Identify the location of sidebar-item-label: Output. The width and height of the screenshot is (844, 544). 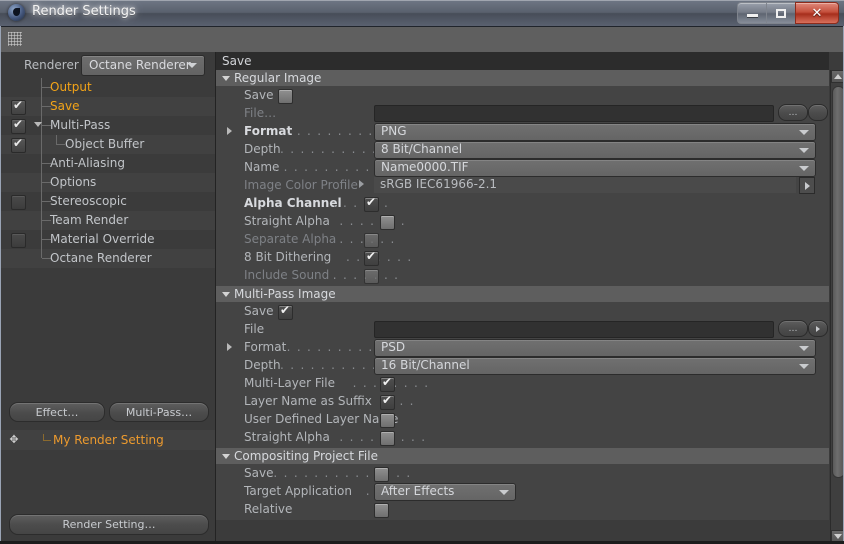
(71, 87).